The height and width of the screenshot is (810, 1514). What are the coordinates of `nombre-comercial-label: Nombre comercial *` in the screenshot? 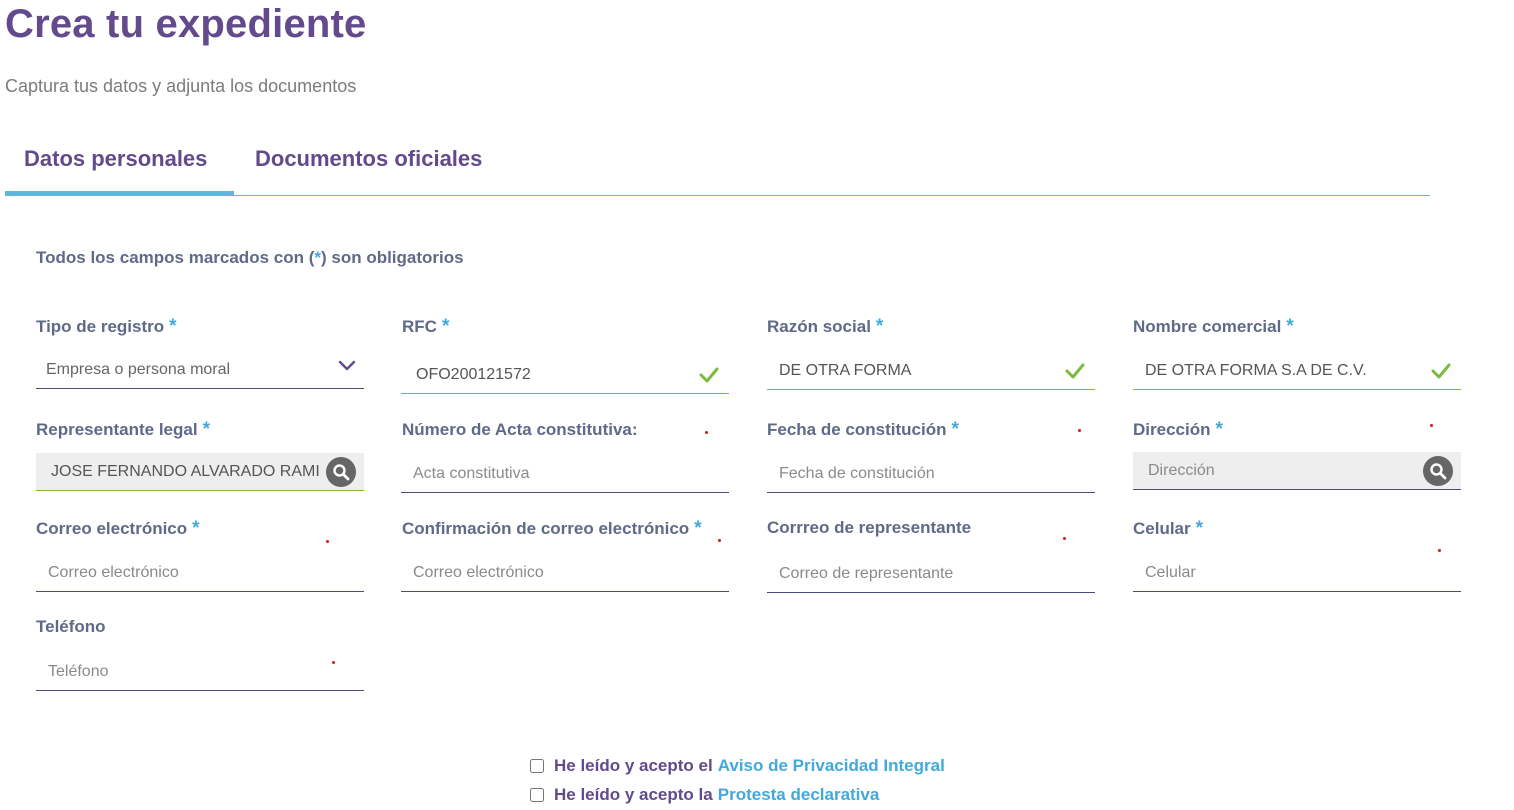 It's located at (1213, 326).